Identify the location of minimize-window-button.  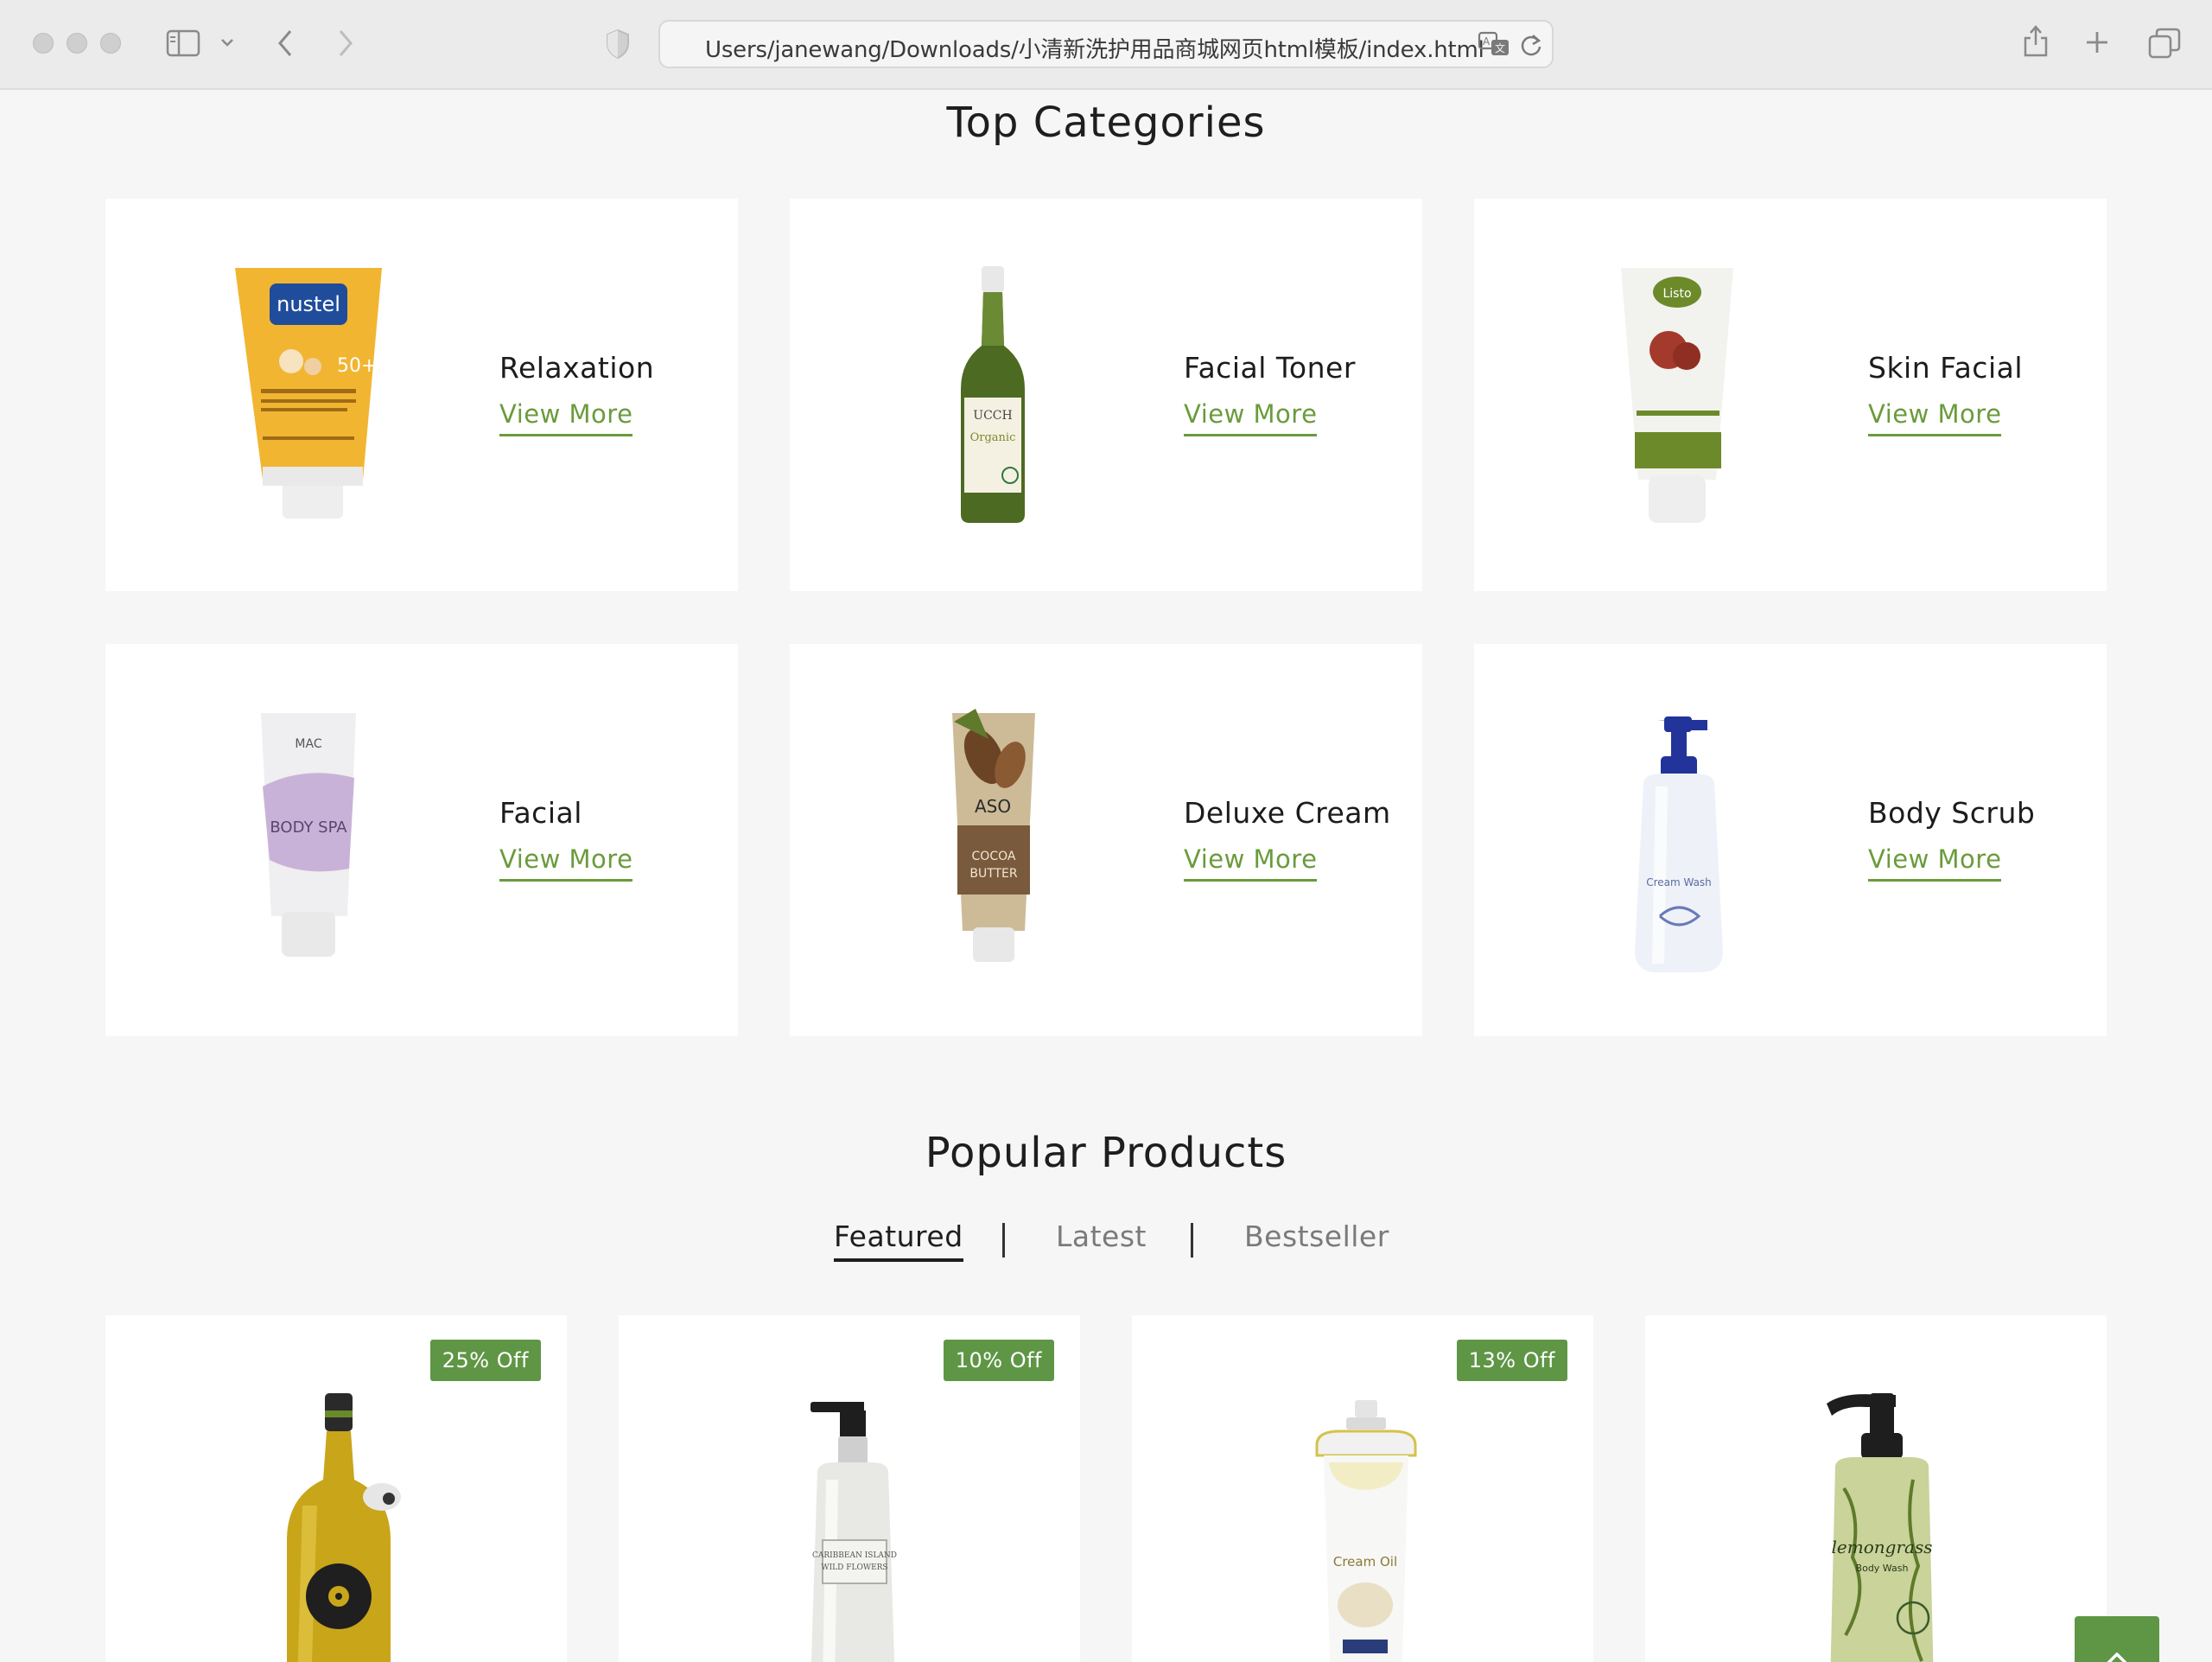
(77, 43).